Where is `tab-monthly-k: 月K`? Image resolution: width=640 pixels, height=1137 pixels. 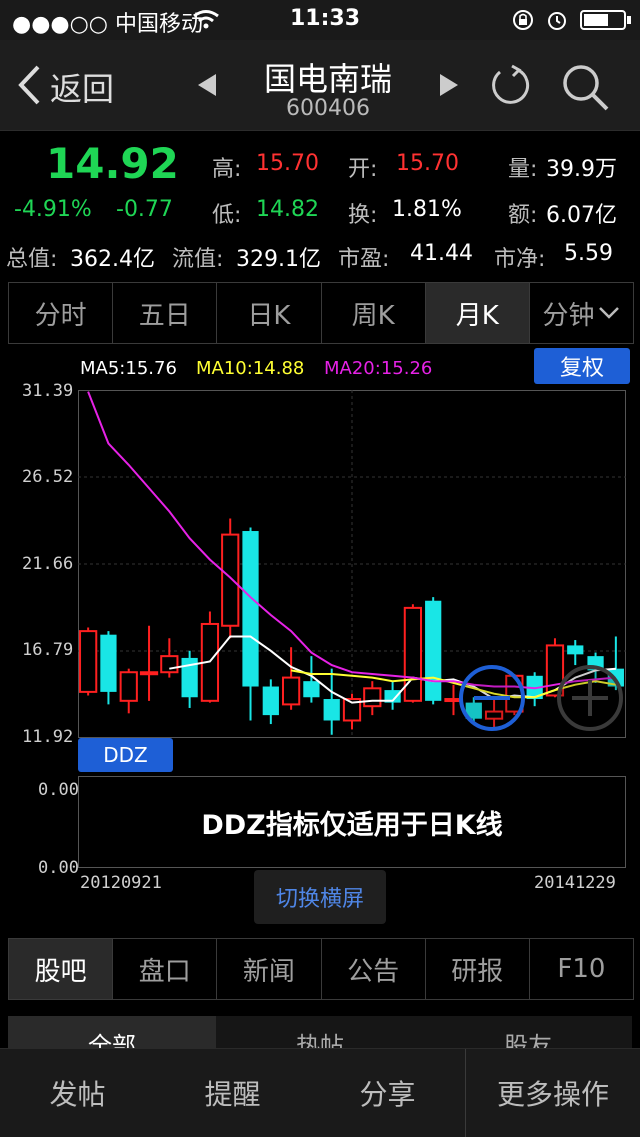 tab-monthly-k: 月K is located at coordinates (477, 313).